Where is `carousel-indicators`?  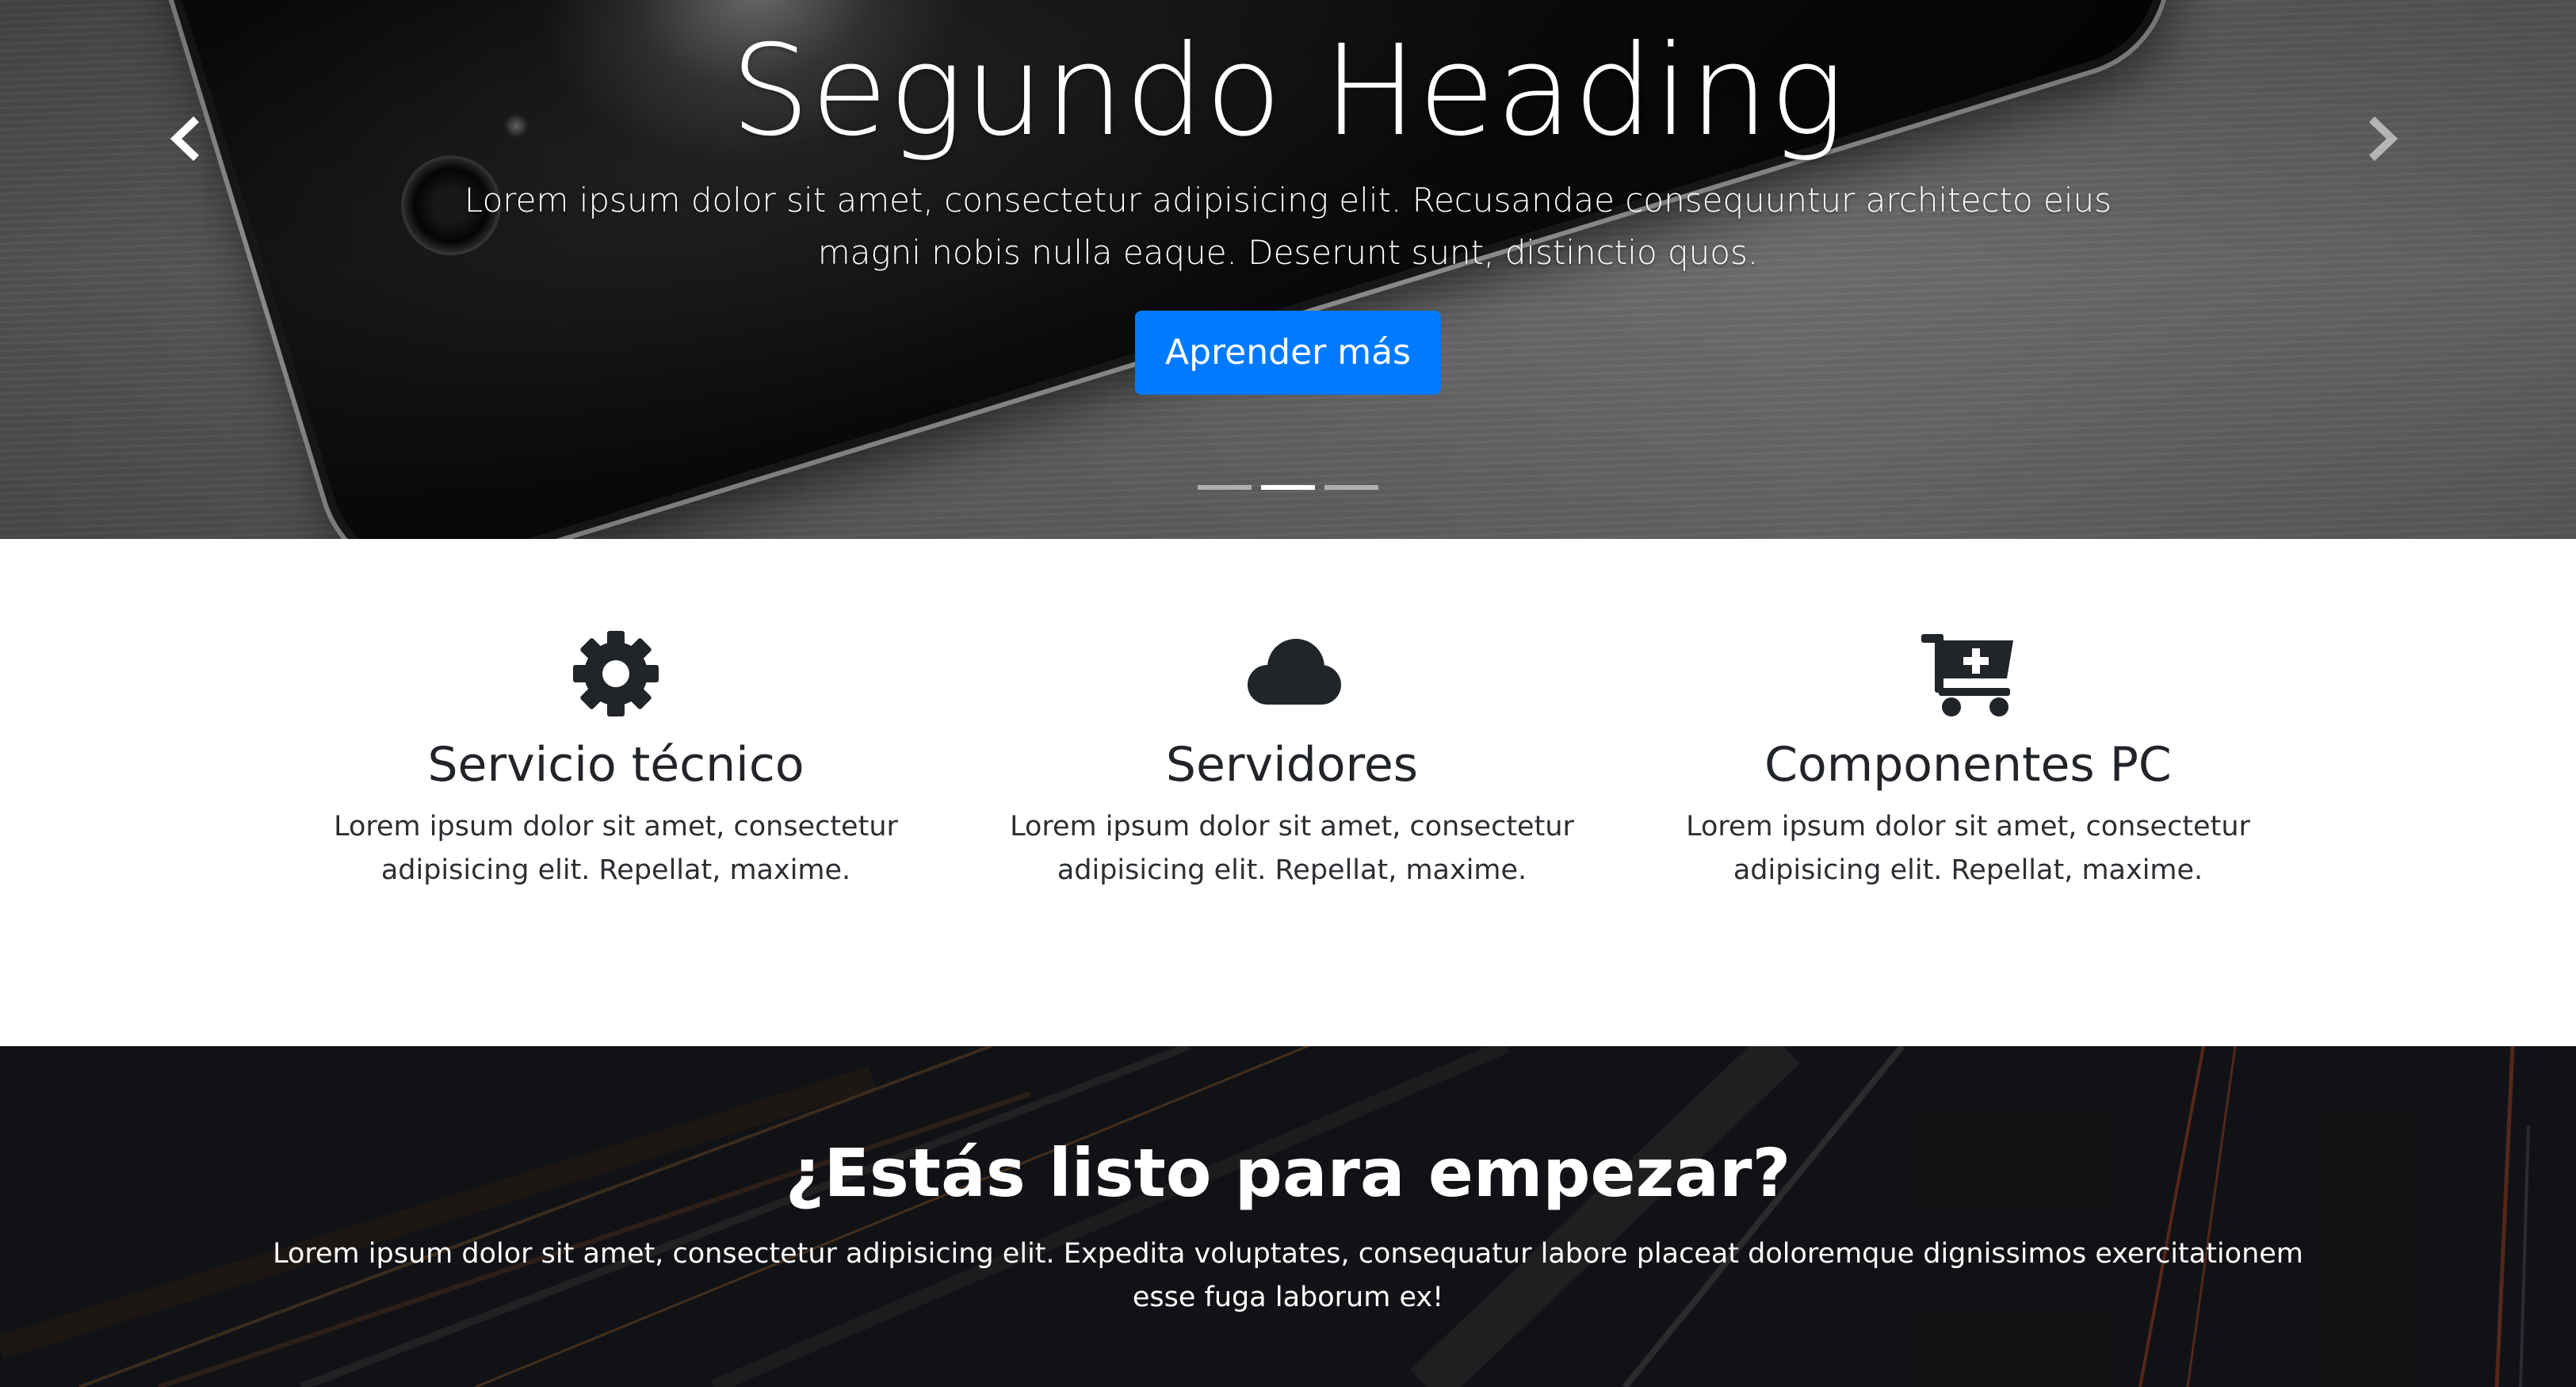
carousel-indicators is located at coordinates (1288, 487).